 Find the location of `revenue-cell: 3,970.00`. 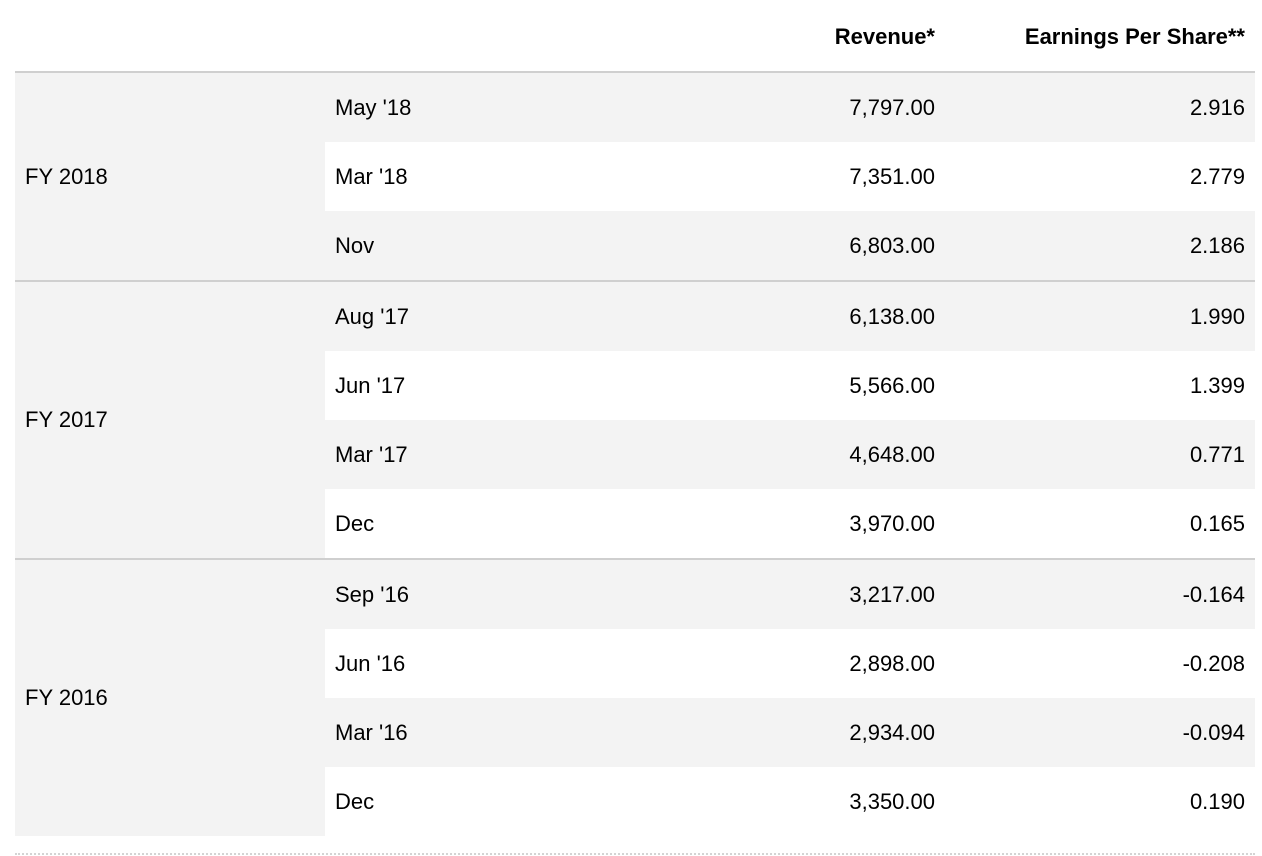

revenue-cell: 3,970.00 is located at coordinates (892, 523).